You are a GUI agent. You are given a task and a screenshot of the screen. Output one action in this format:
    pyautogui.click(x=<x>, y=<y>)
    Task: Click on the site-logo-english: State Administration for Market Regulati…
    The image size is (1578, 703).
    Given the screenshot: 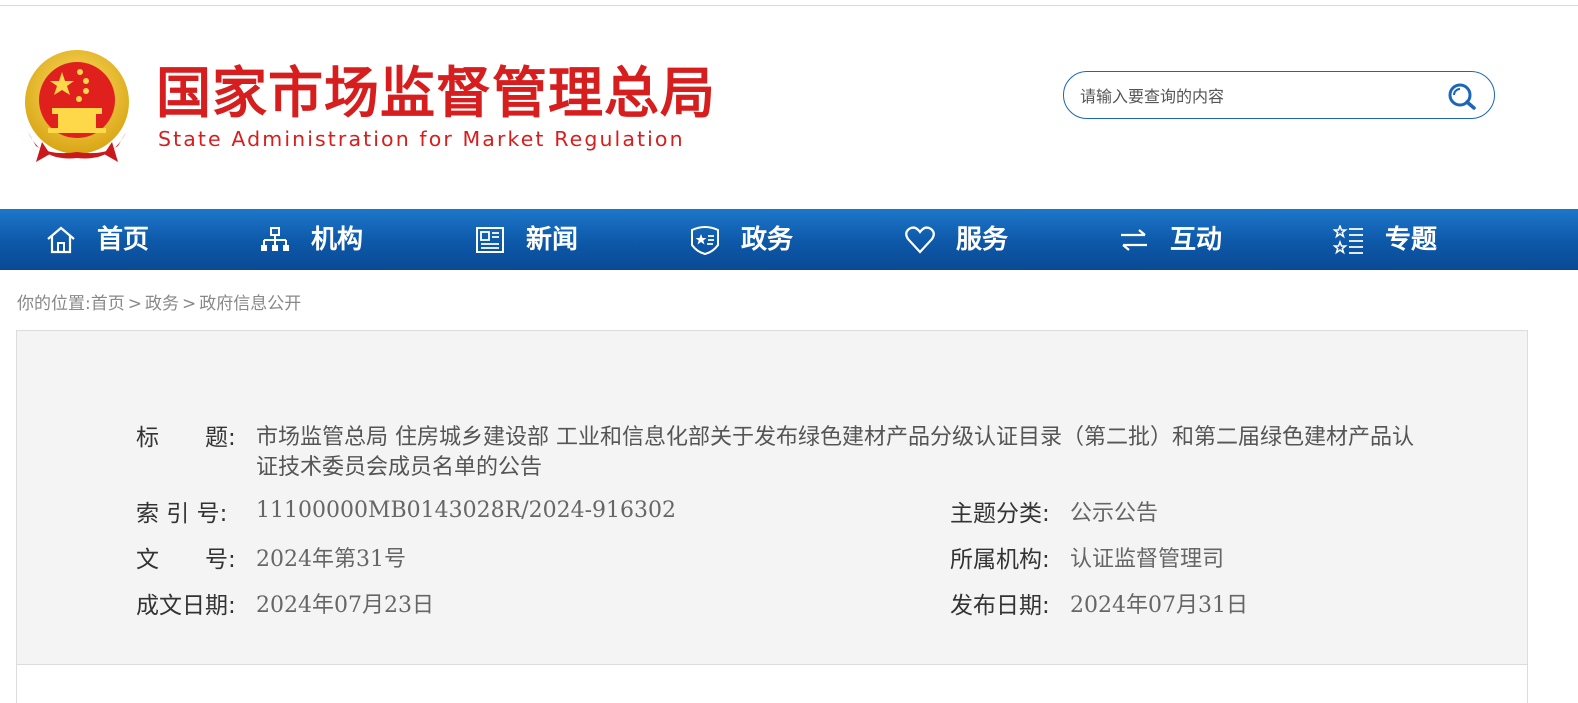 What is the action you would take?
    pyautogui.click(x=421, y=139)
    